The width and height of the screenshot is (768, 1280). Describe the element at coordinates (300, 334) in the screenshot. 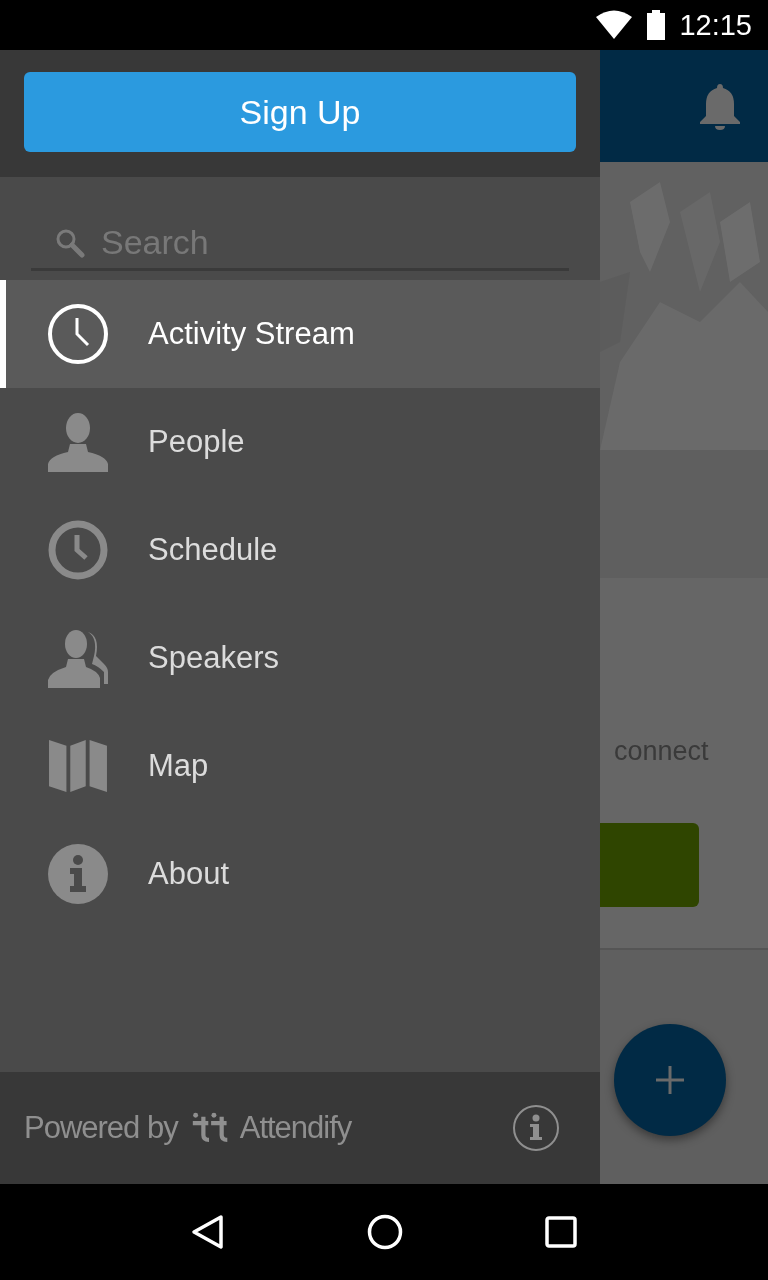

I see `menu-item: Activity Stream` at that location.